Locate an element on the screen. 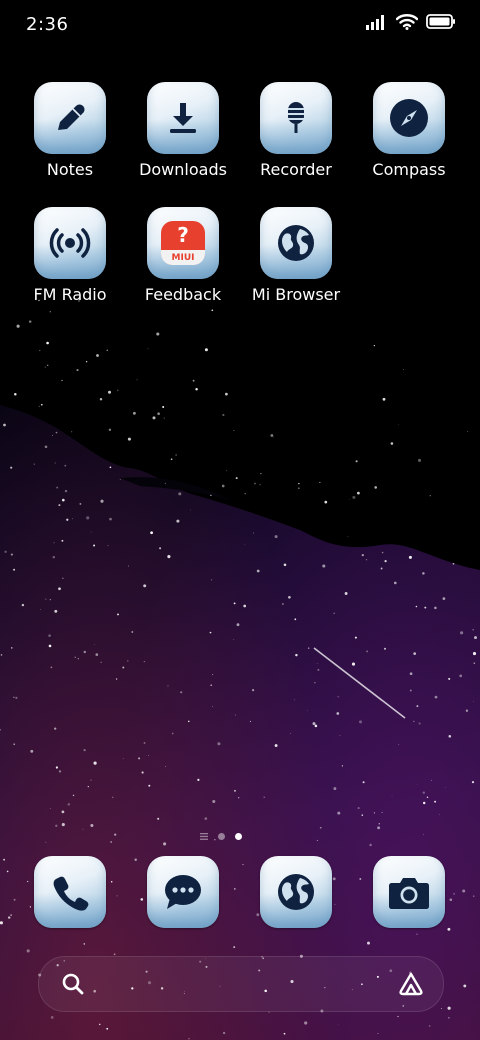 The width and height of the screenshot is (480, 1040). page-dot is located at coordinates (221, 836).